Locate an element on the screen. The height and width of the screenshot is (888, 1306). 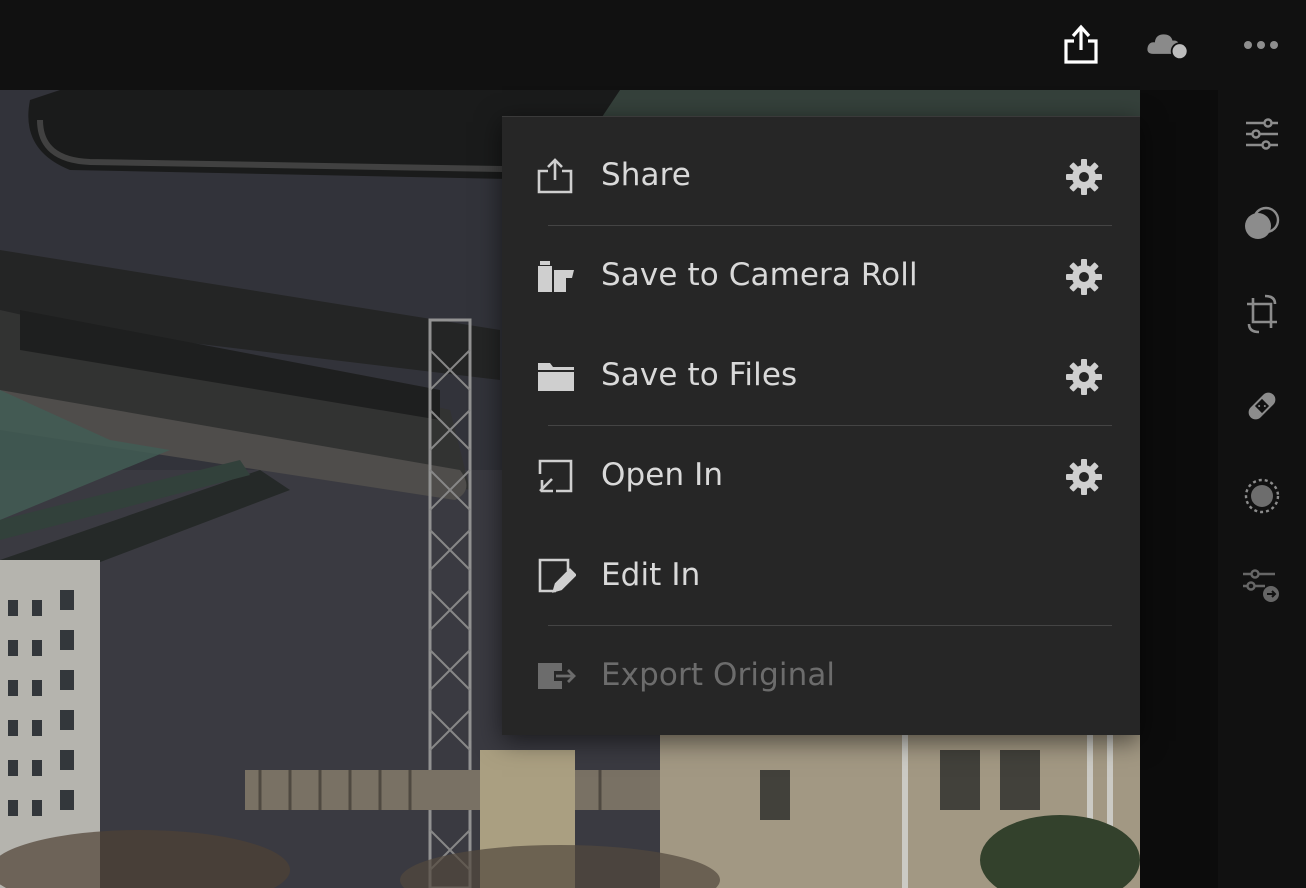
menu-item-export-original: Export Original is located at coordinates (821, 675).